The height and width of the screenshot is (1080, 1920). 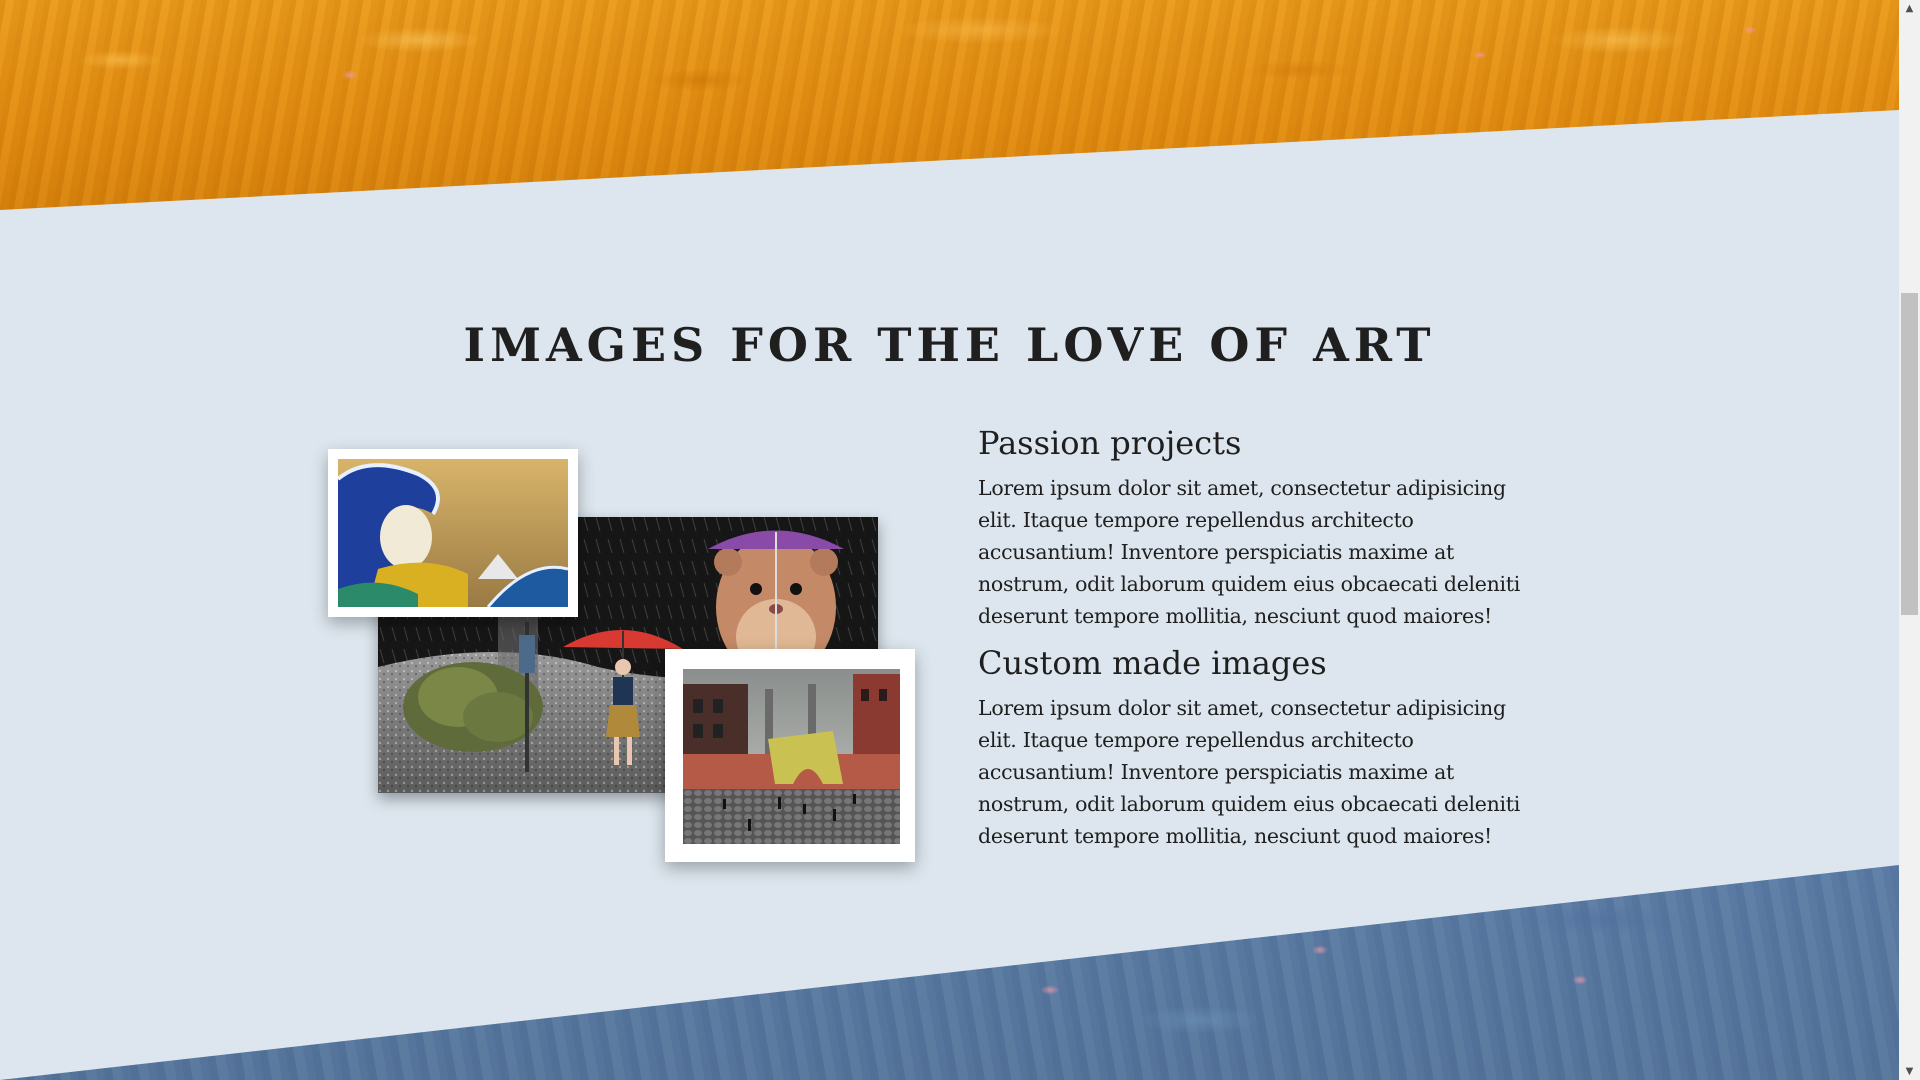 I want to click on feature-heading: Custom made images, so click(x=1152, y=663).